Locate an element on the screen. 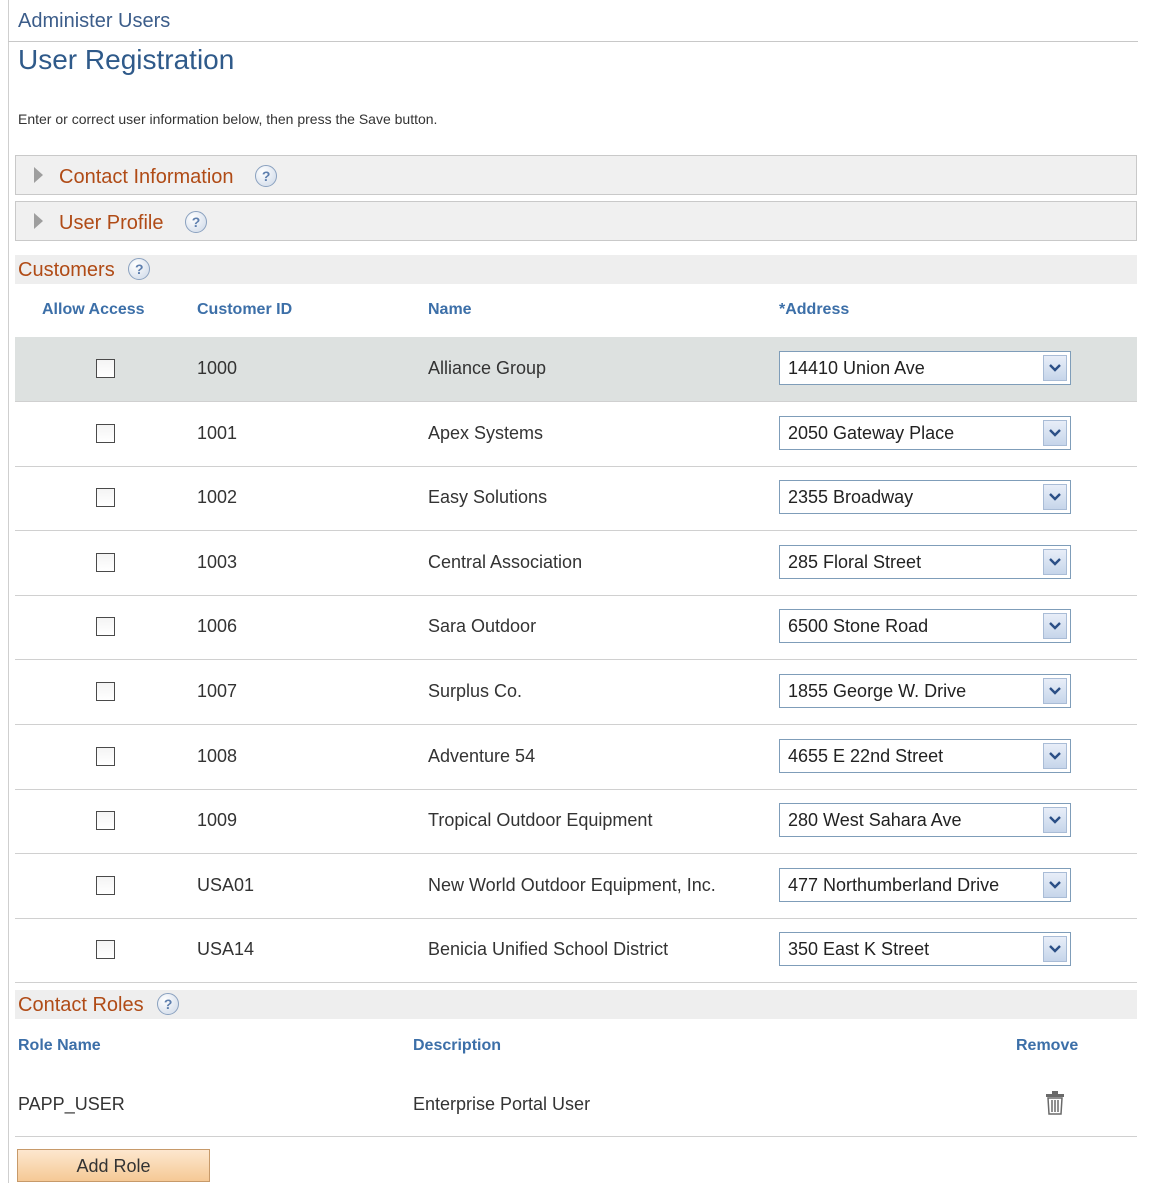  address-select: 2050 Gateway Place is located at coordinates (925, 433).